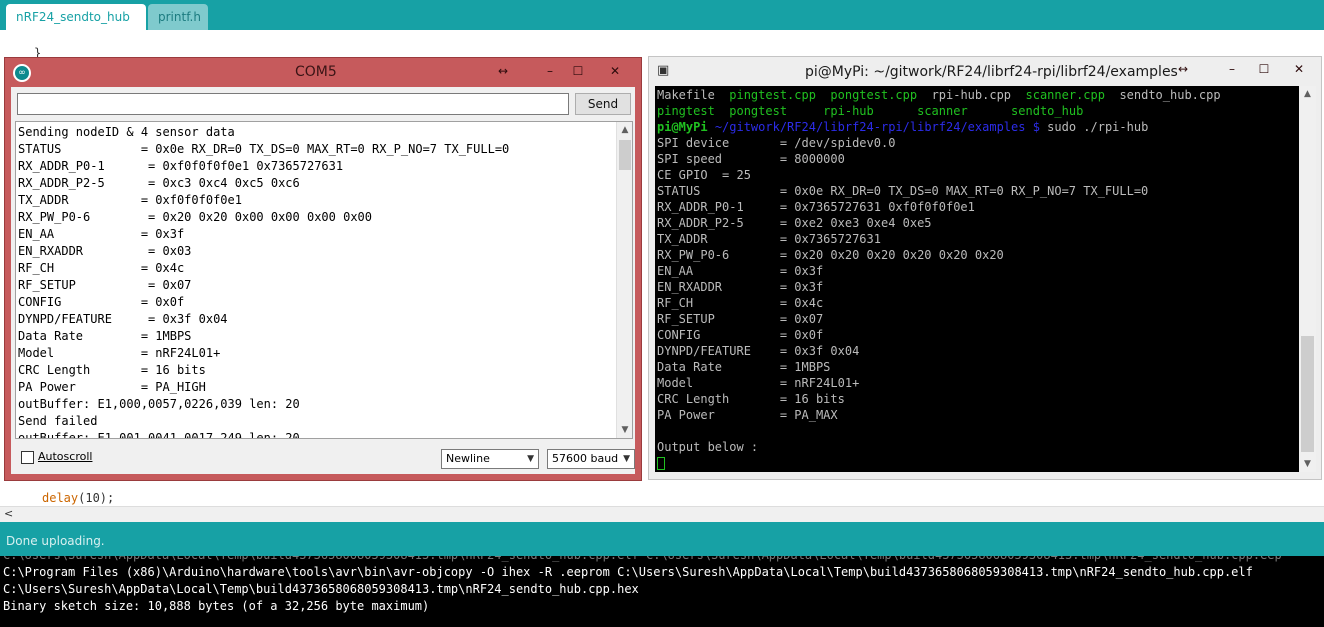 This screenshot has width=1324, height=627. Describe the element at coordinates (661, 463) in the screenshot. I see `terminal-cursor` at that location.